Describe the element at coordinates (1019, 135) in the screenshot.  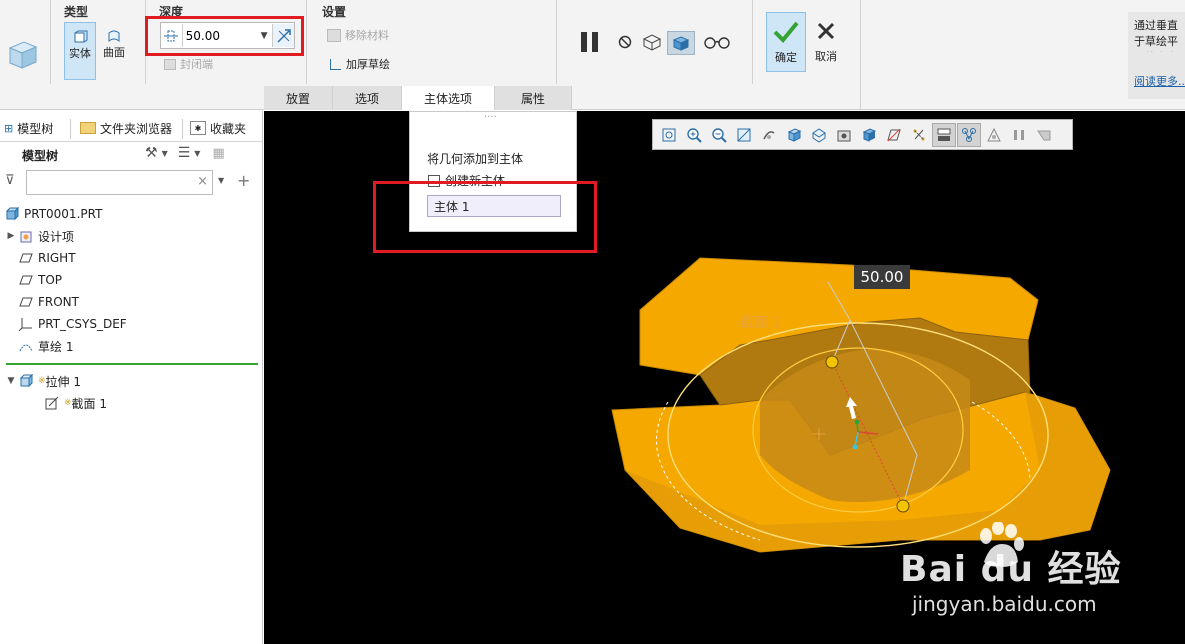
I see `pause-animation-button` at that location.